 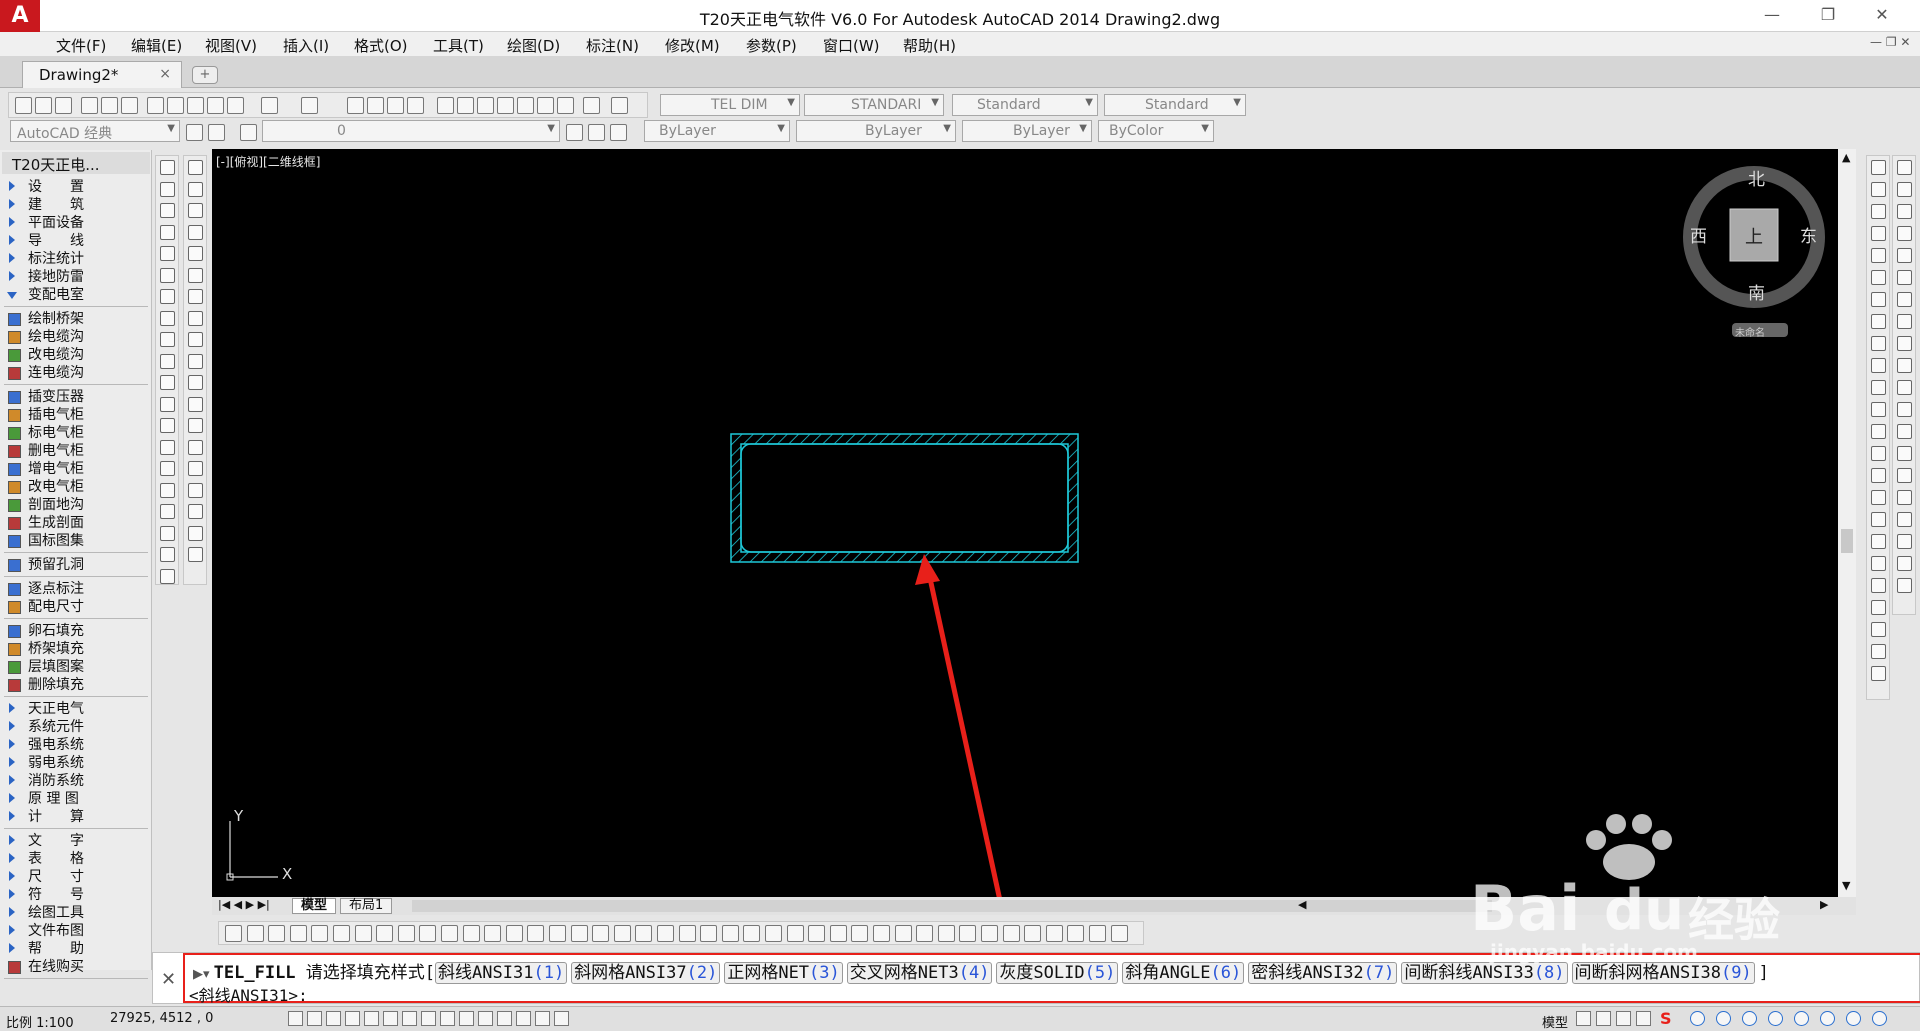 What do you see at coordinates (501, 973) in the screenshot?
I see `command-option: 斜线ANSI31(1)` at bounding box center [501, 973].